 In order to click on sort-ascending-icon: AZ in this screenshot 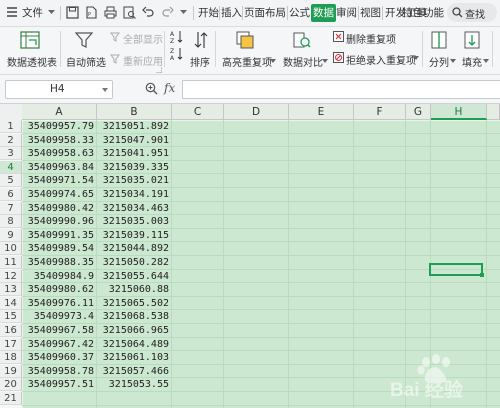, I will do `click(177, 37)`.